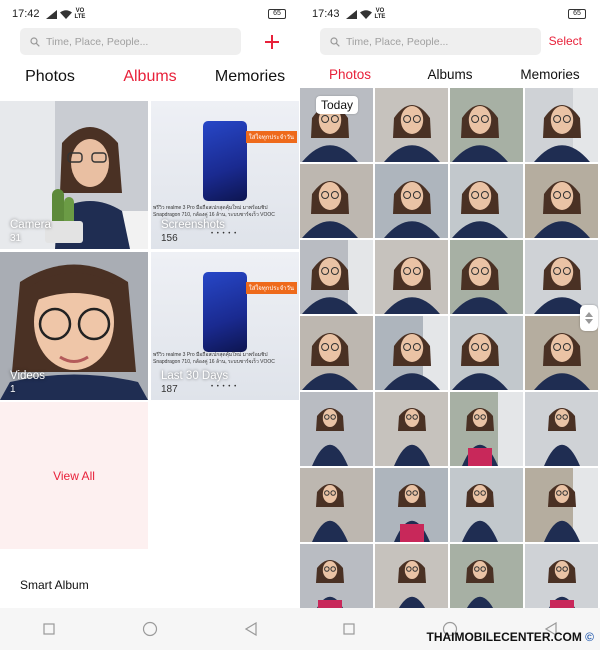 This screenshot has height=650, width=600. What do you see at coordinates (150, 629) in the screenshot?
I see `home-icon` at bounding box center [150, 629].